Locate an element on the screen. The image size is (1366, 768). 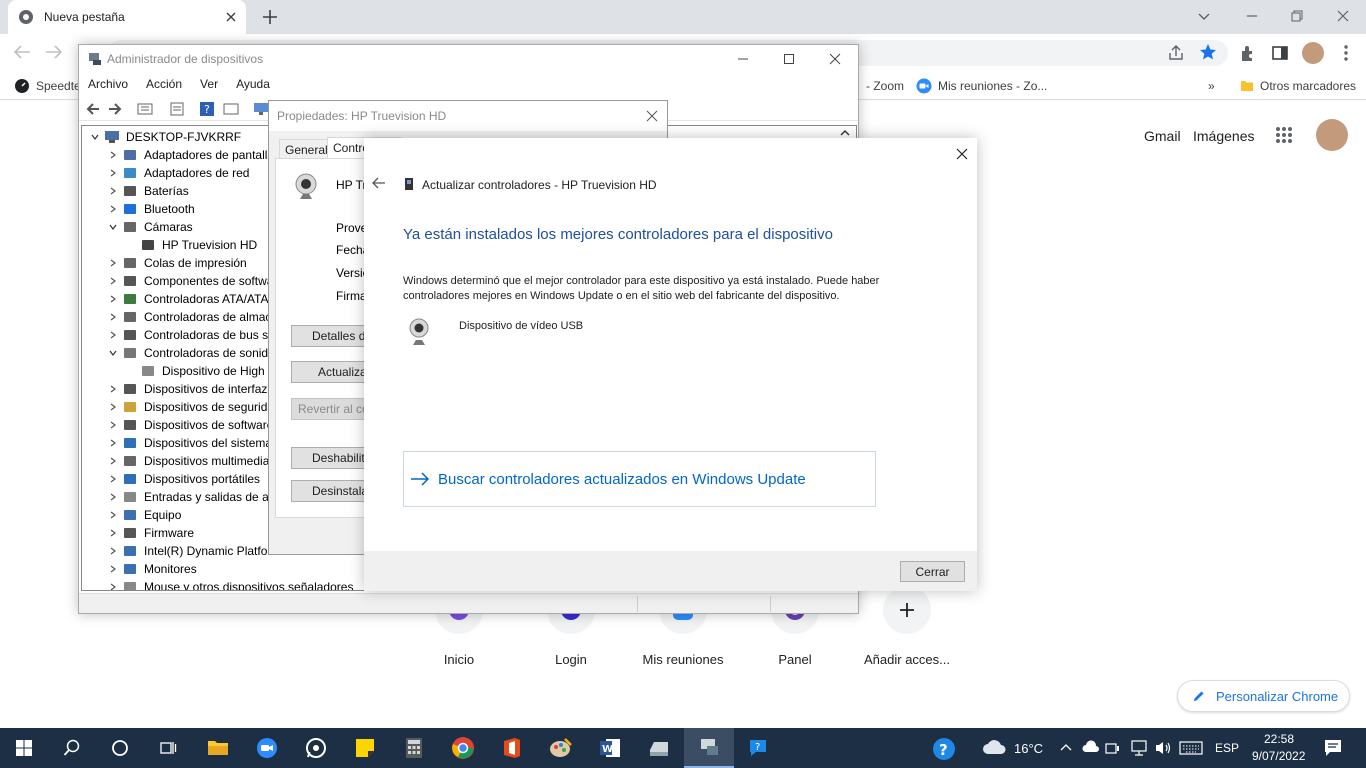
clock-date: 9/07/2022 is located at coordinates (1278, 756).